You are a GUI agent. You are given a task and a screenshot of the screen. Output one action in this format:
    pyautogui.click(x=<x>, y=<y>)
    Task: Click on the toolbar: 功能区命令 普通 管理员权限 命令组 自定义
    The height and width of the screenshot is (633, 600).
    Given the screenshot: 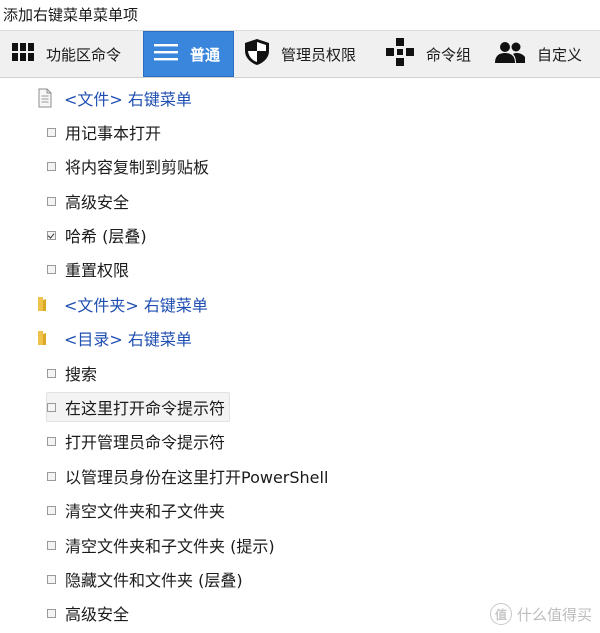 What is the action you would take?
    pyautogui.click(x=300, y=54)
    